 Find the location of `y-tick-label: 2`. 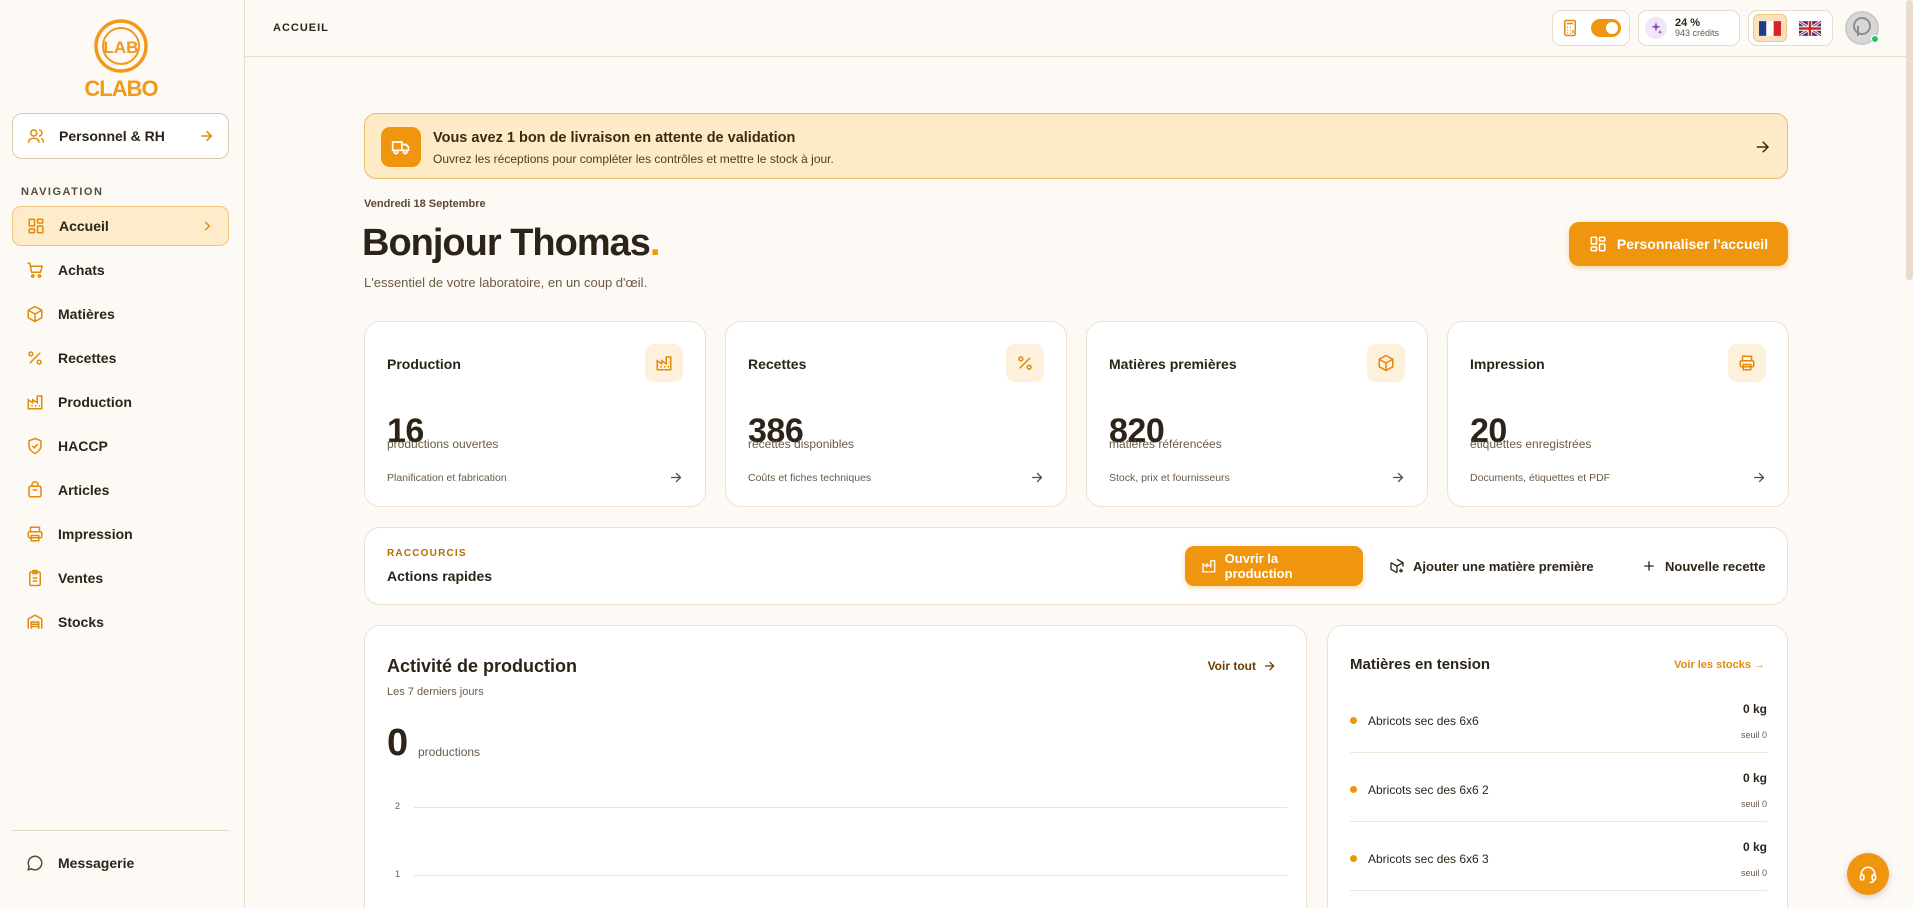

y-tick-label: 2 is located at coordinates (398, 806).